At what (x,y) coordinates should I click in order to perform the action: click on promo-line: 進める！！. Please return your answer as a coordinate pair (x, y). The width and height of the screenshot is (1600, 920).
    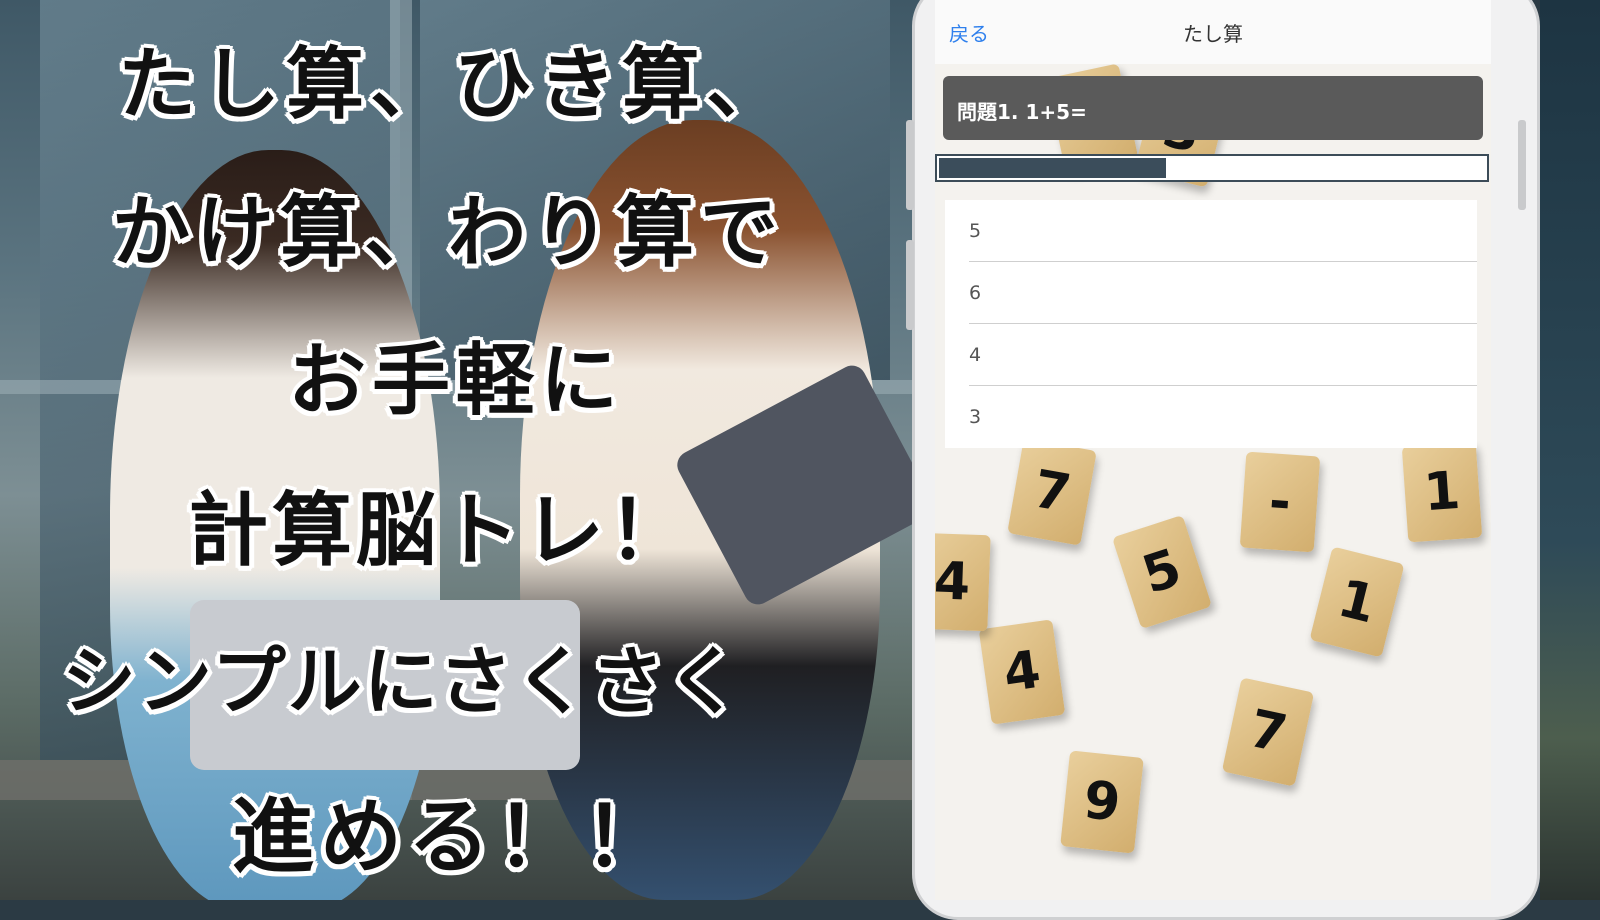
    Looking at the image, I should click on (452, 837).